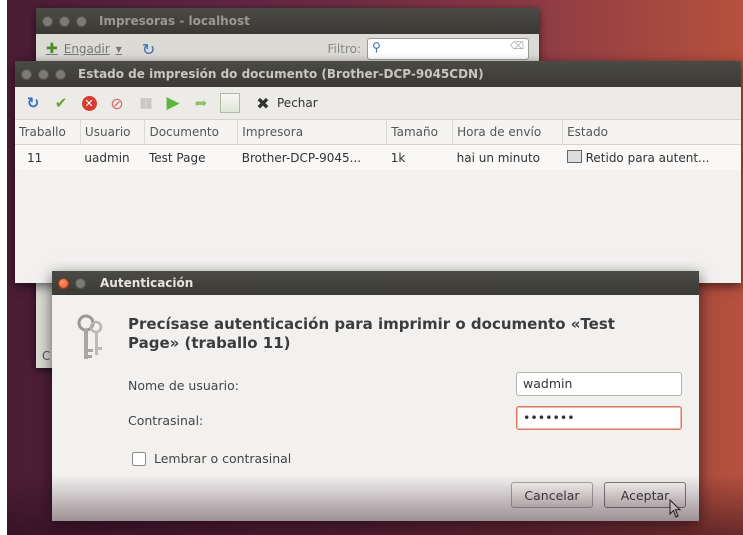 The height and width of the screenshot is (535, 743). Describe the element at coordinates (112, 157) in the screenshot. I see `cell-user: uadmin` at that location.